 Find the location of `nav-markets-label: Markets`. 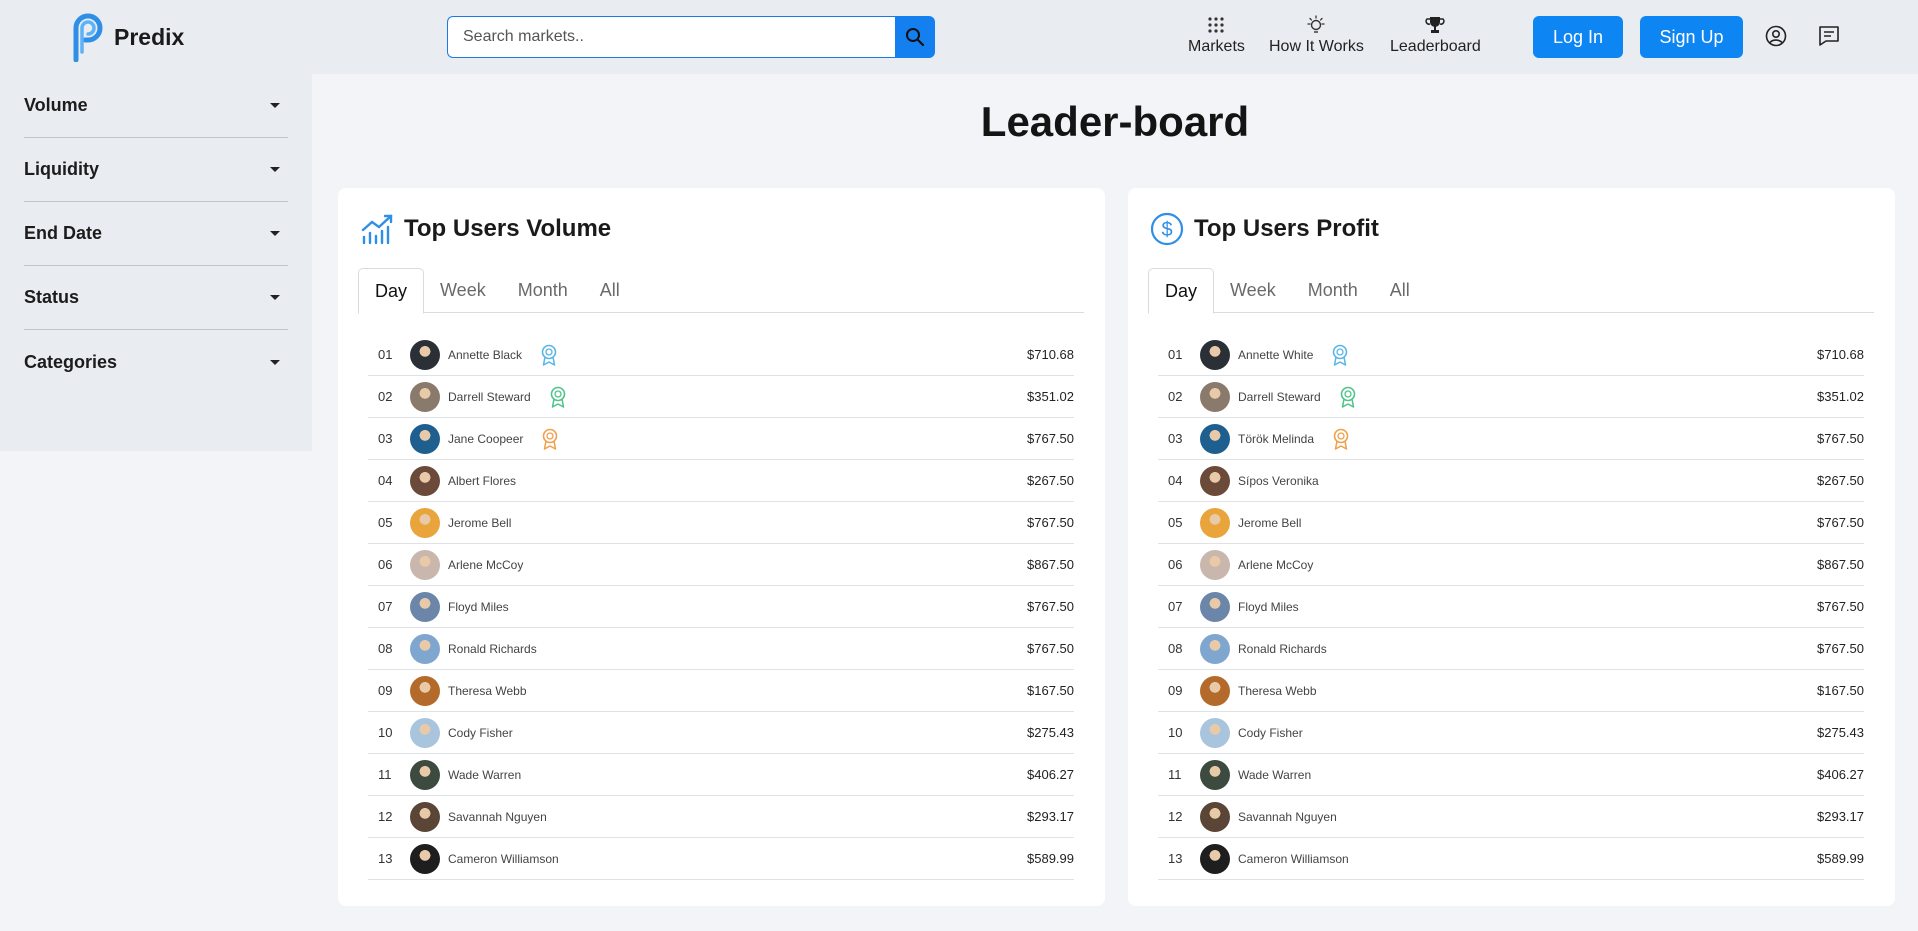

nav-markets-label: Markets is located at coordinates (1216, 46).